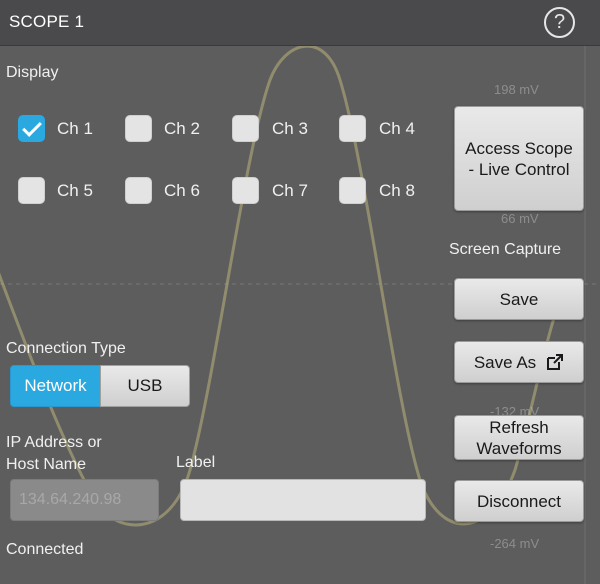  I want to click on save-button: Save, so click(519, 299).